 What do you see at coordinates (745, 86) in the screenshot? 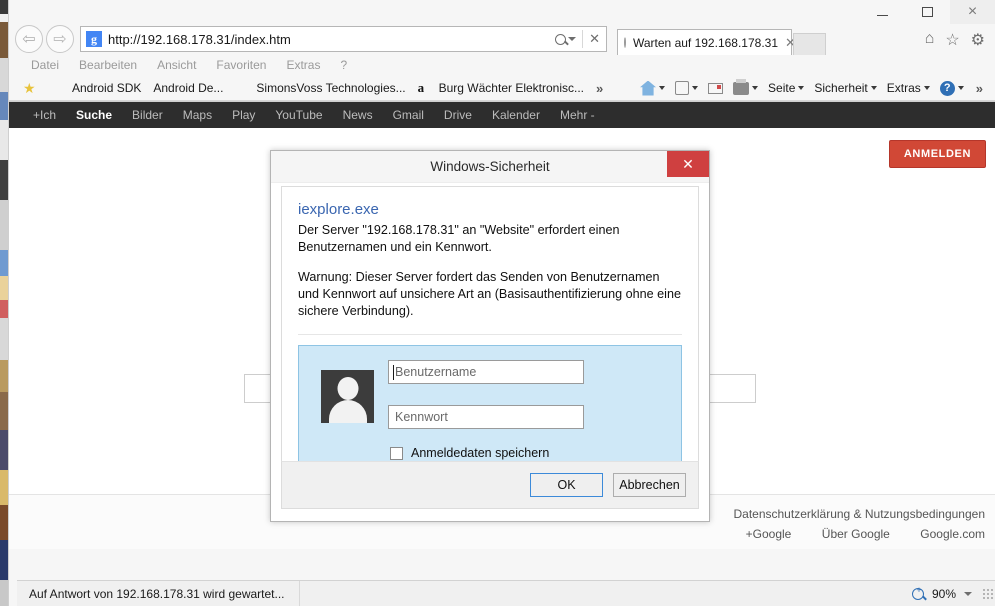
I see `command-print` at bounding box center [745, 86].